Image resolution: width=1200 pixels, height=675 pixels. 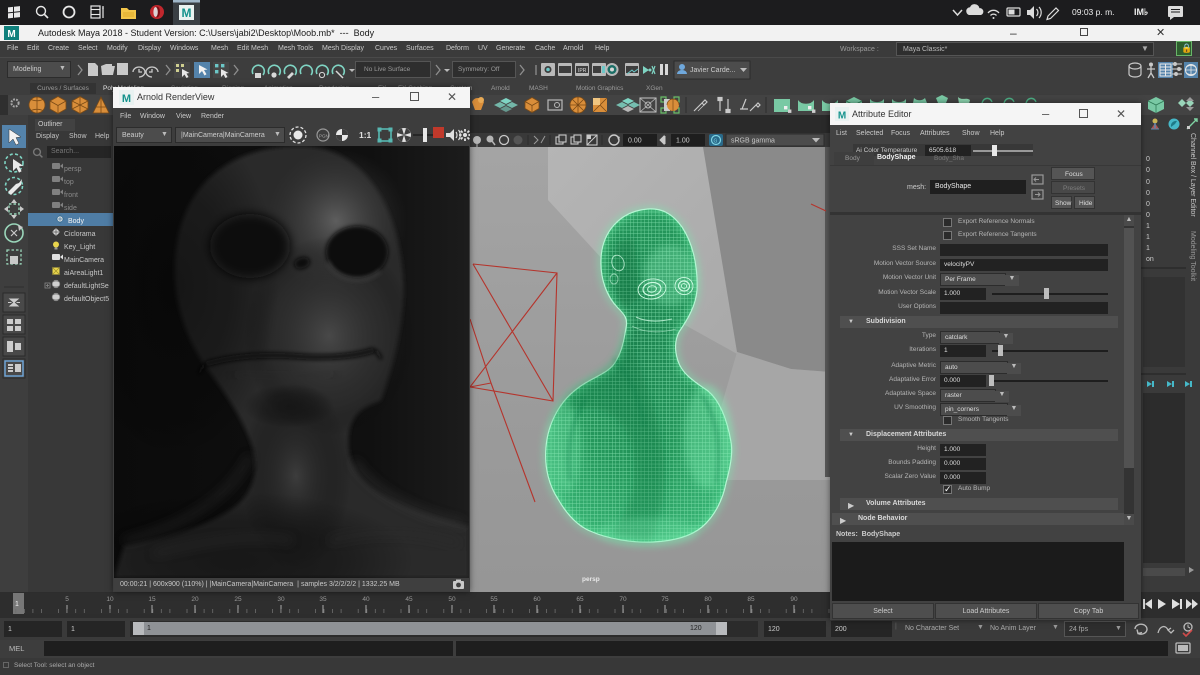 What do you see at coordinates (71, 195) in the screenshot?
I see `svg-text: front` at bounding box center [71, 195].